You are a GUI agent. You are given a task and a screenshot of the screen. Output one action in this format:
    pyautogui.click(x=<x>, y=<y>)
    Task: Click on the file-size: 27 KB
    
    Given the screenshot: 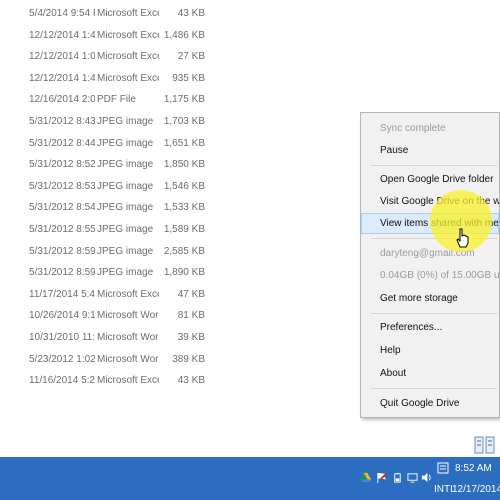 What is the action you would take?
    pyautogui.click(x=191, y=57)
    